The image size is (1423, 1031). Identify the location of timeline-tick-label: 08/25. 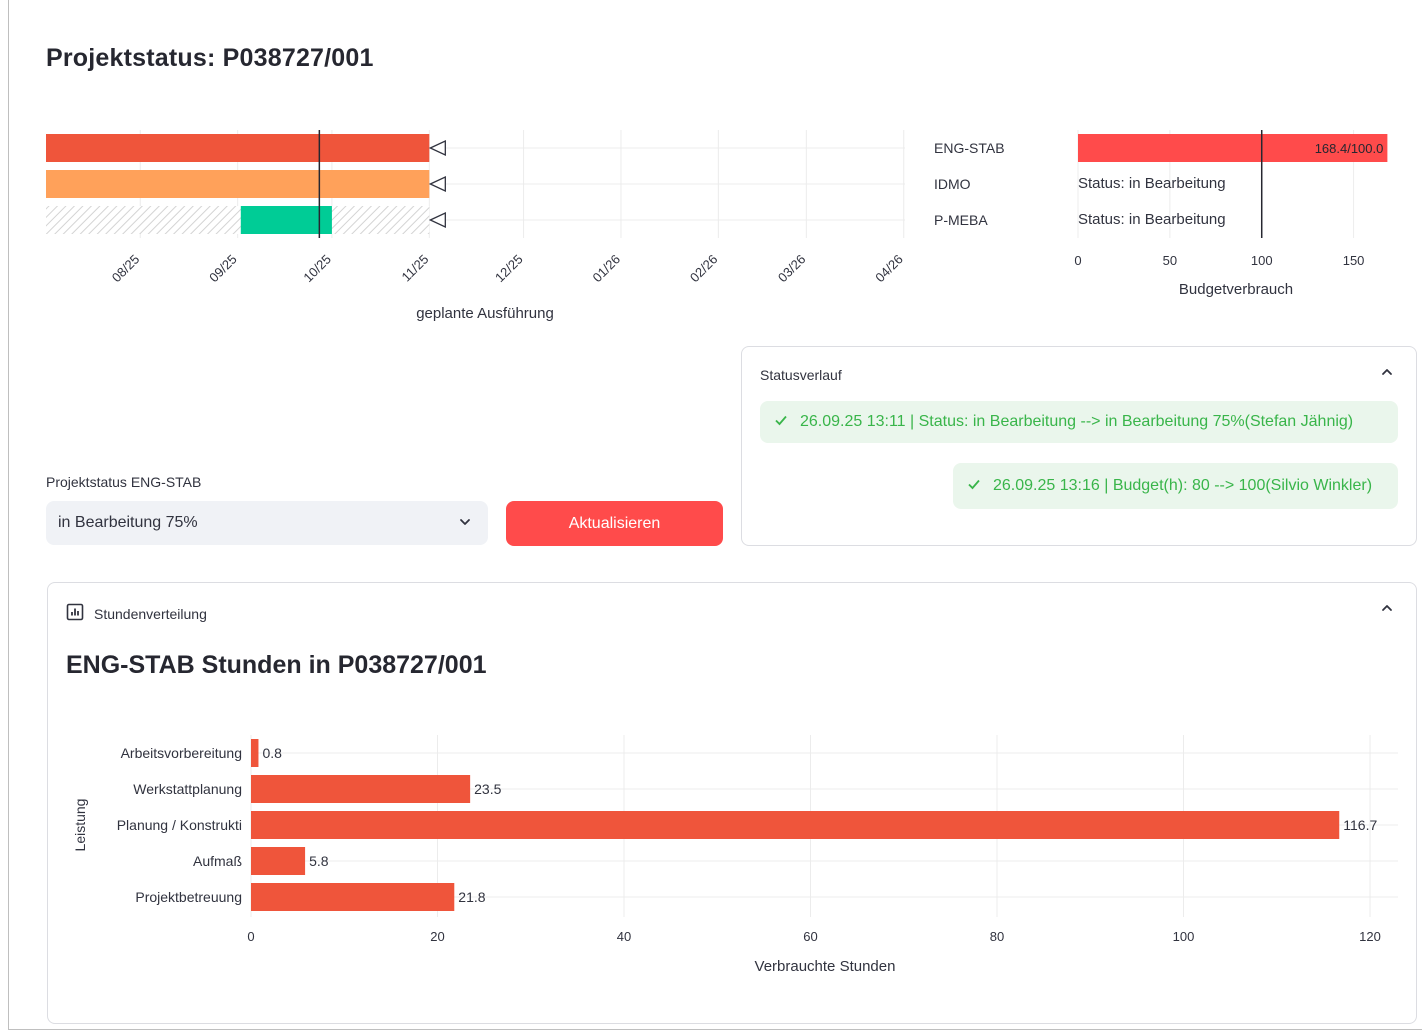
(126, 269).